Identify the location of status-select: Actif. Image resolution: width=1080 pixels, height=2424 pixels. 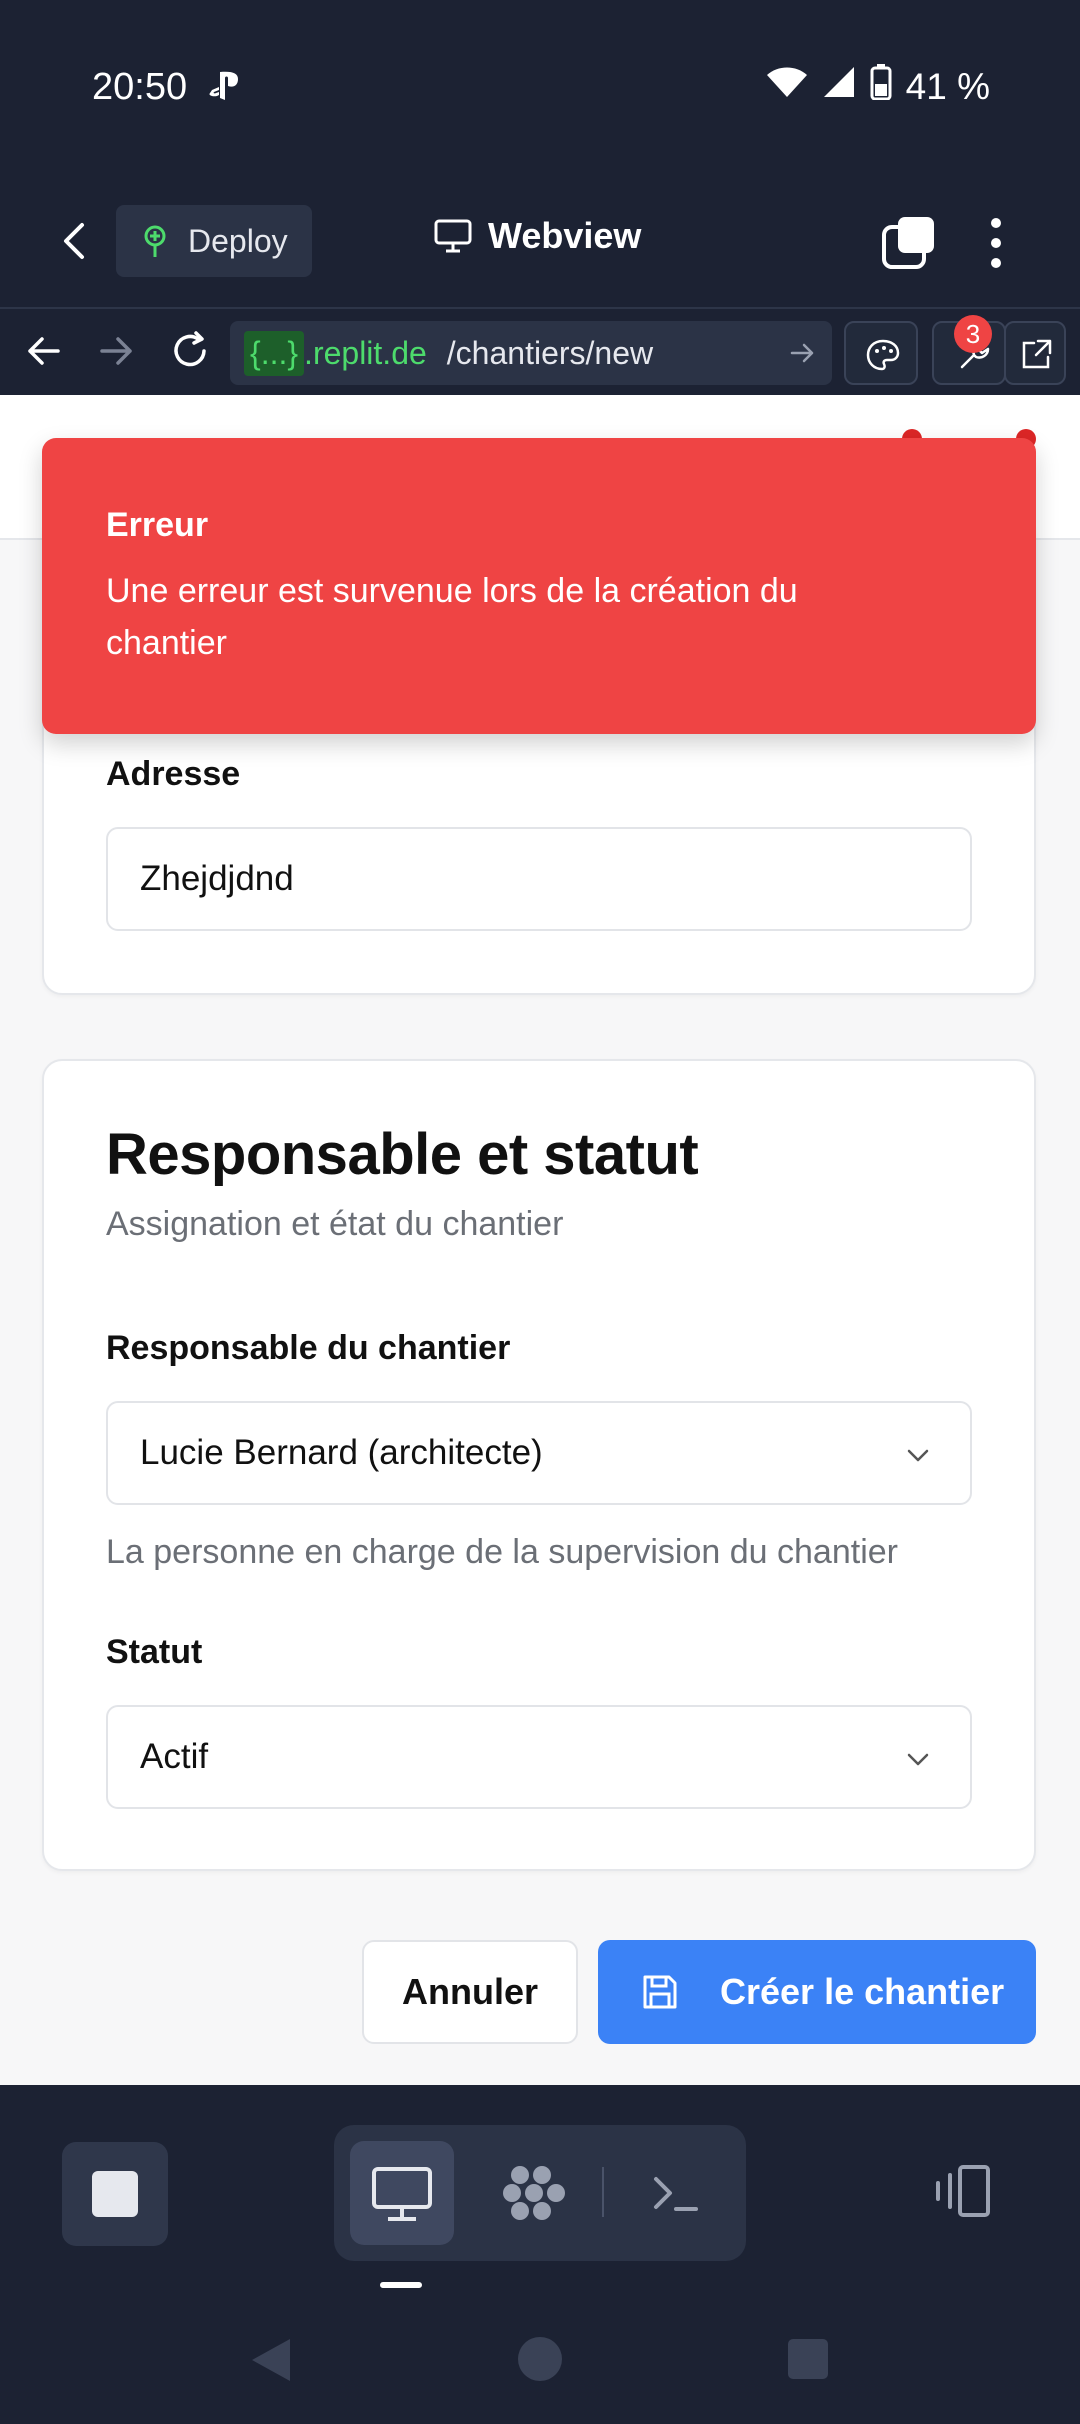
(539, 1757).